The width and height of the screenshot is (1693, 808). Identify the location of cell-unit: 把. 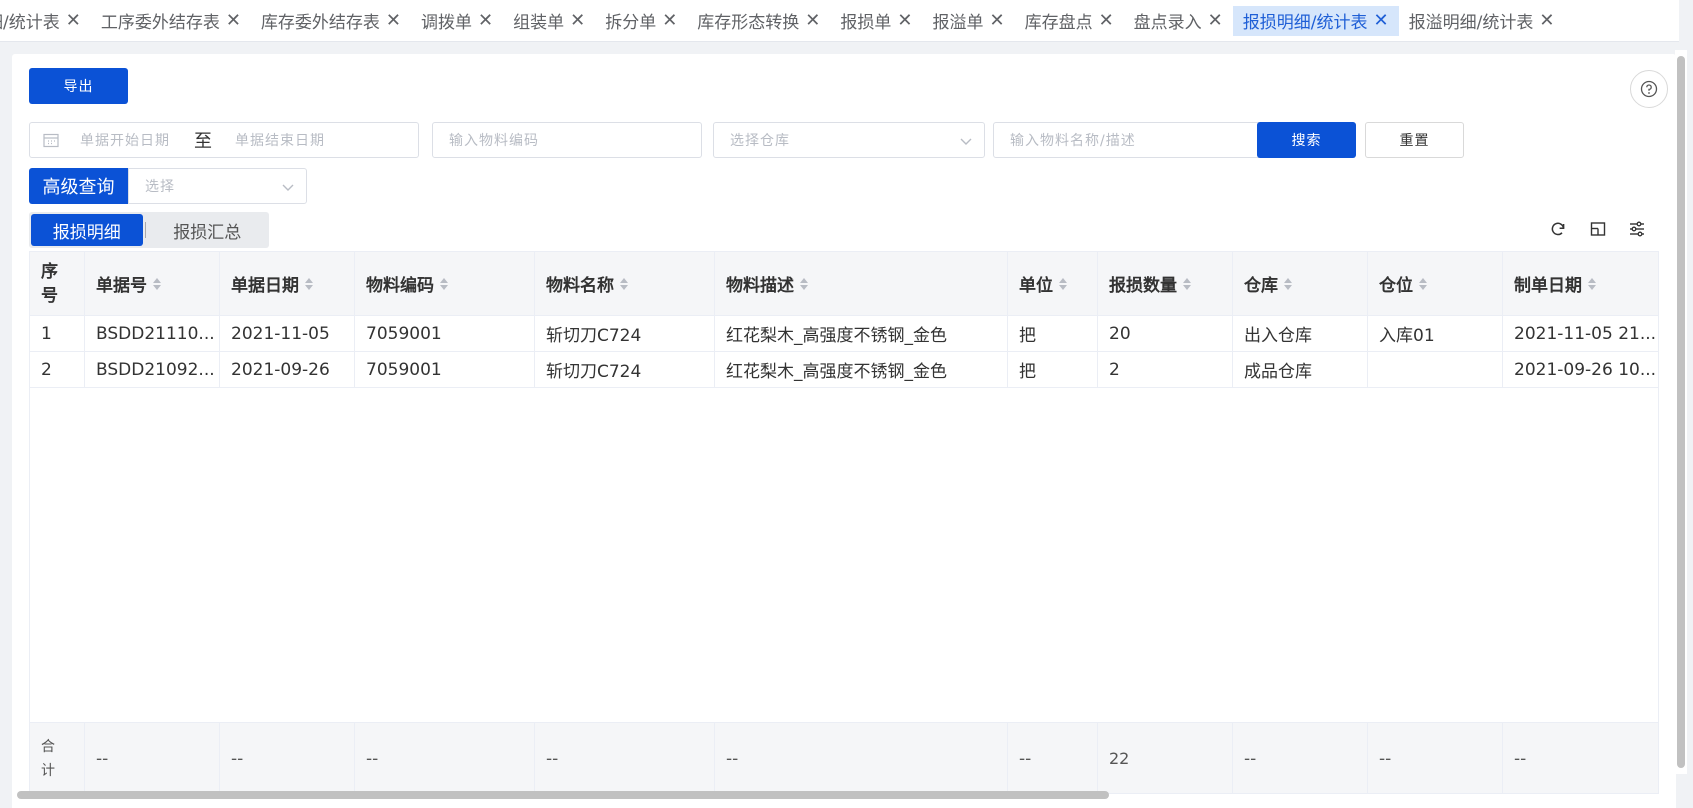
(1053, 333).